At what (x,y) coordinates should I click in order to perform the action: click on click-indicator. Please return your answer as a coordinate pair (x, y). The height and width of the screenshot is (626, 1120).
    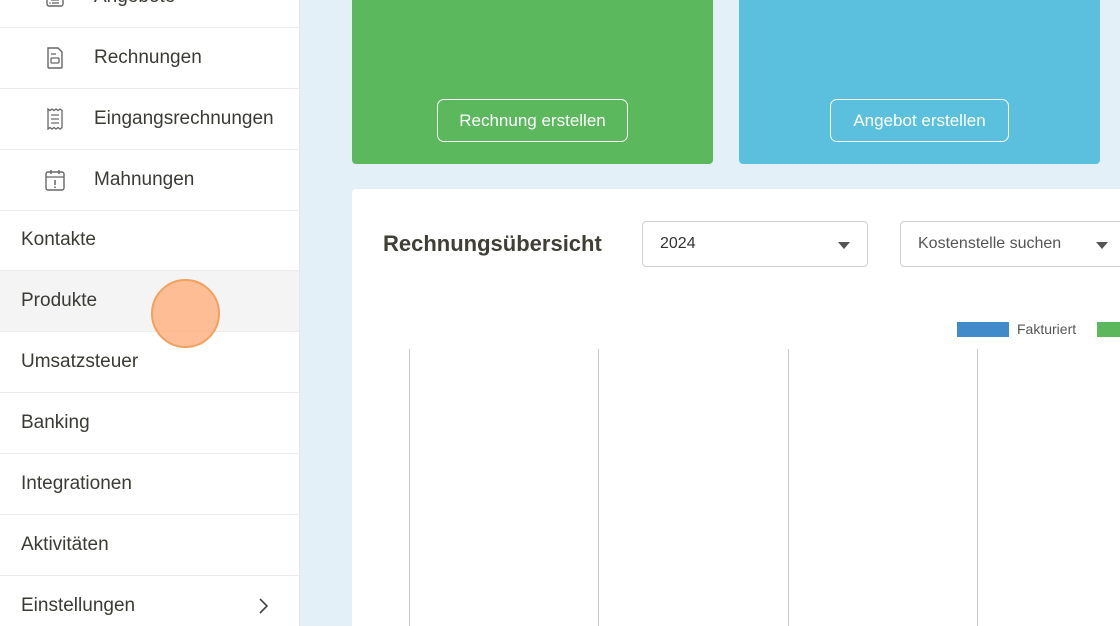
    Looking at the image, I should click on (185, 313).